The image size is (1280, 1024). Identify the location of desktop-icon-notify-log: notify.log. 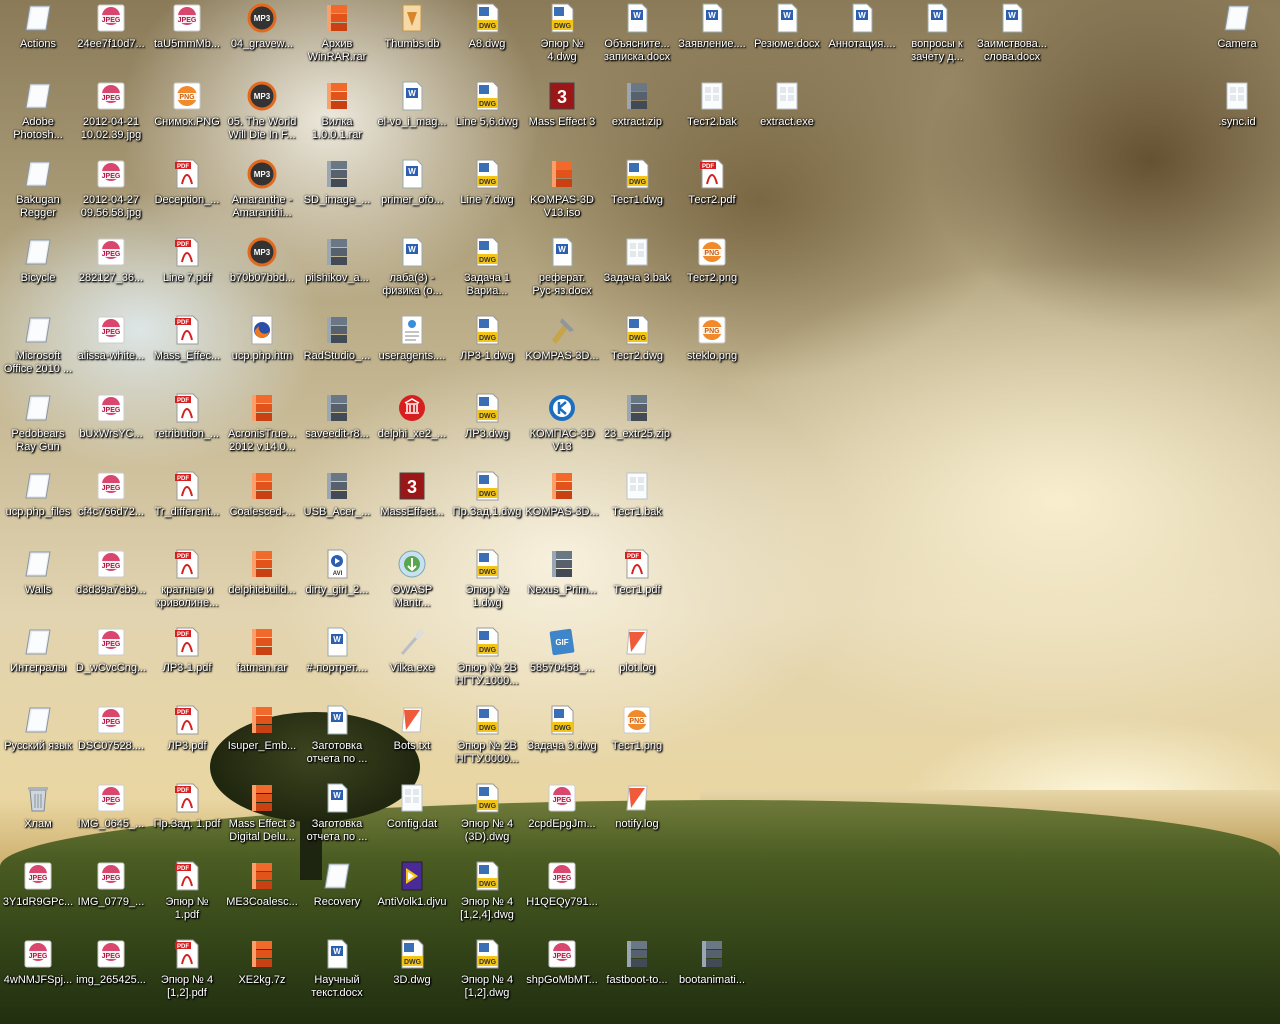
(637, 818).